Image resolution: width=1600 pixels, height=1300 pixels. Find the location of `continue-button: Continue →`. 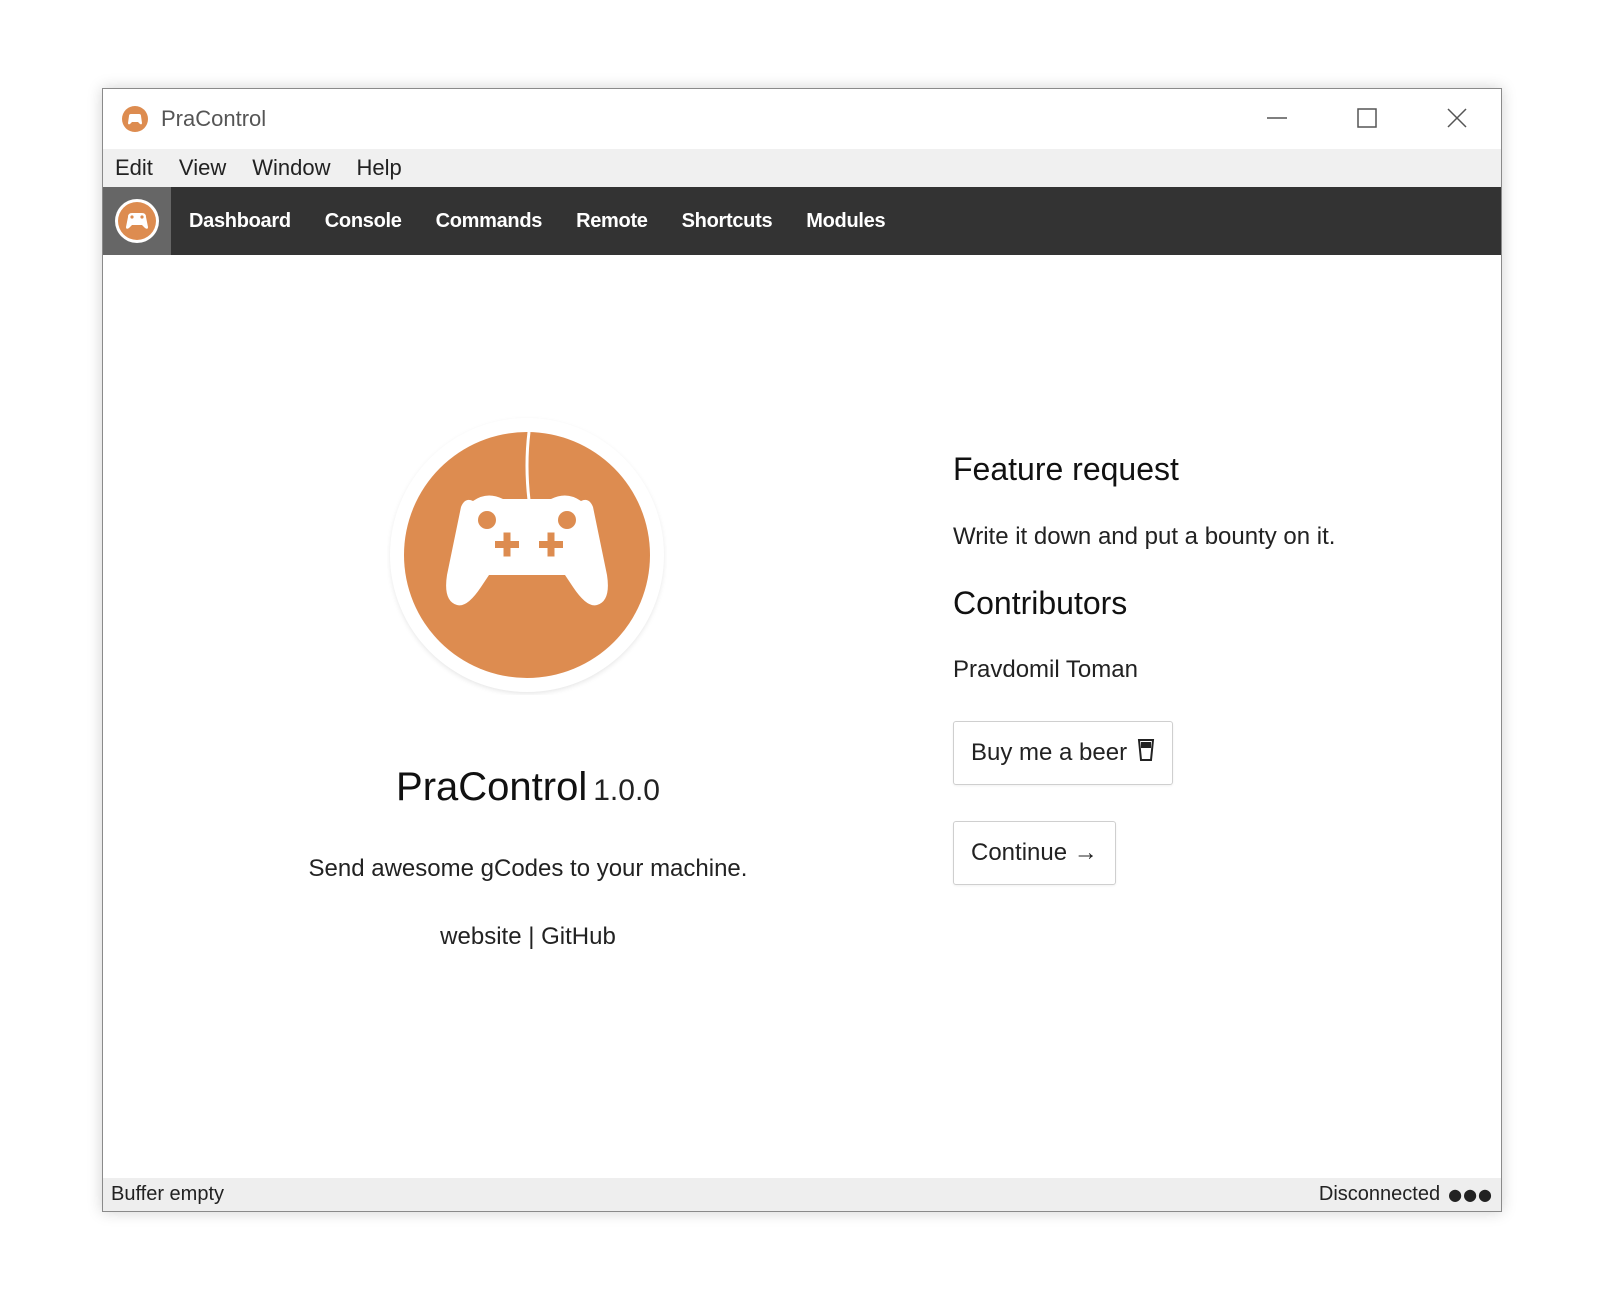

continue-button: Continue → is located at coordinates (1034, 853).